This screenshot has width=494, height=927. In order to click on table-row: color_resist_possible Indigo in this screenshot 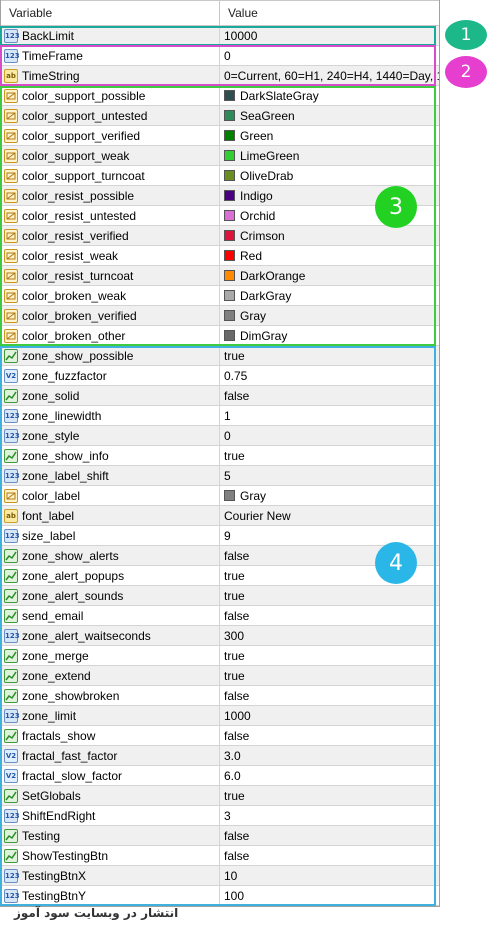, I will do `click(220, 196)`.